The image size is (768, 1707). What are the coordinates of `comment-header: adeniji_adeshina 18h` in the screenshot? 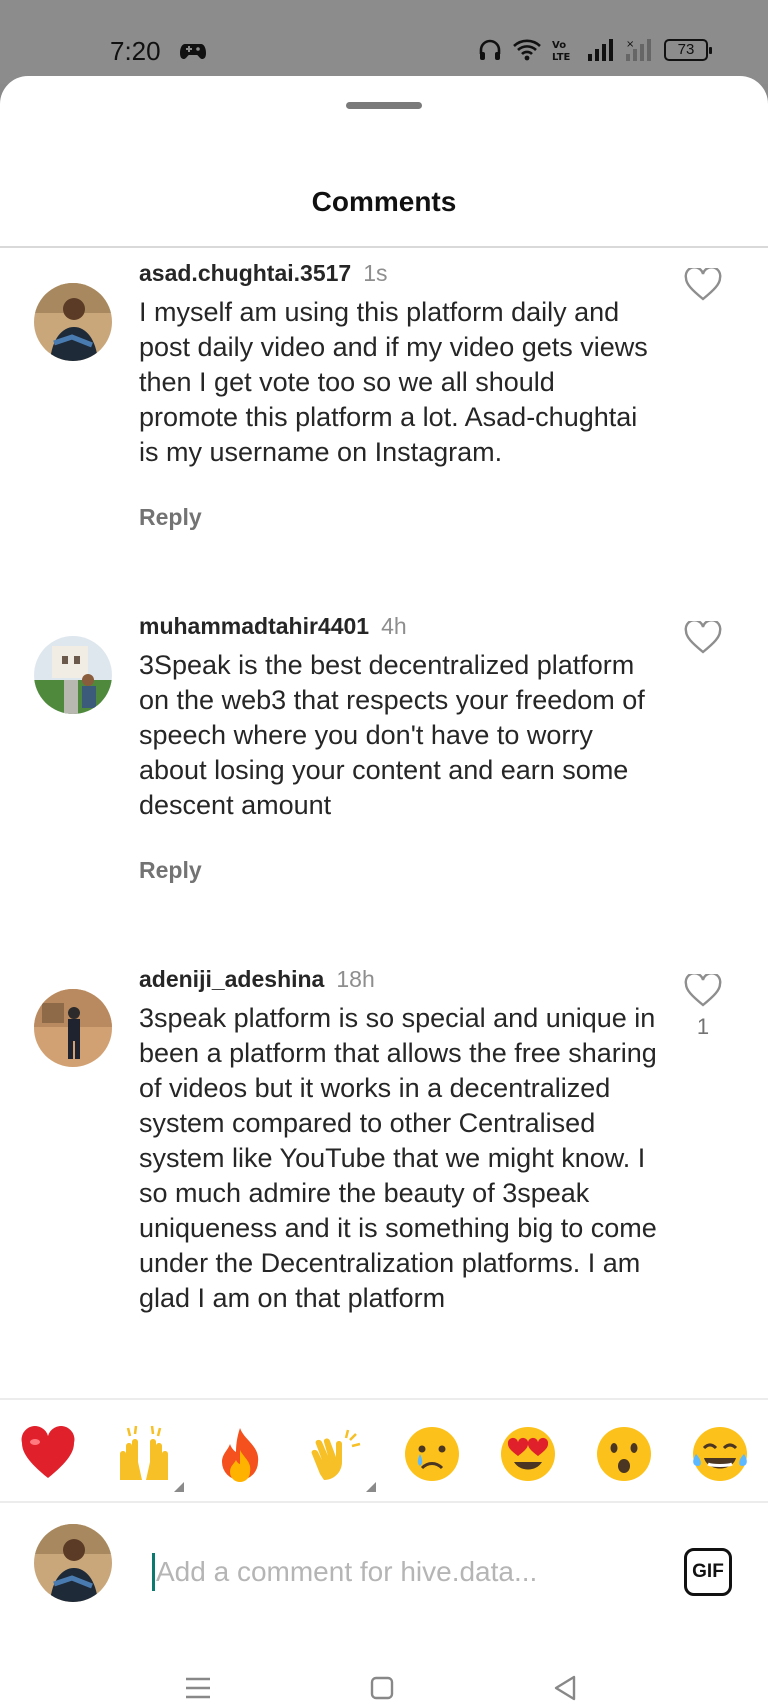 It's located at (257, 979).